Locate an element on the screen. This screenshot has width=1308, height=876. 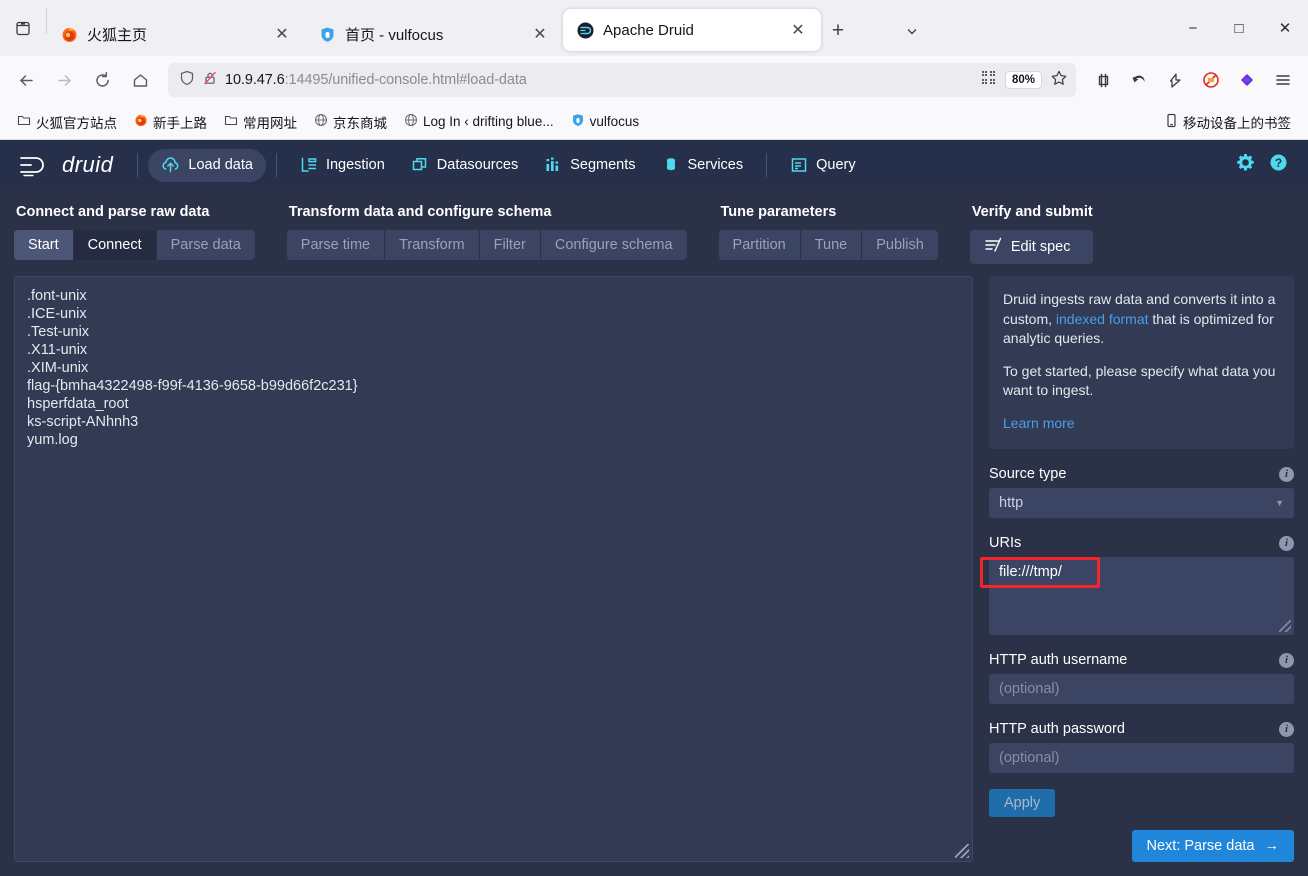
edit-spec-icon is located at coordinates (993, 247).